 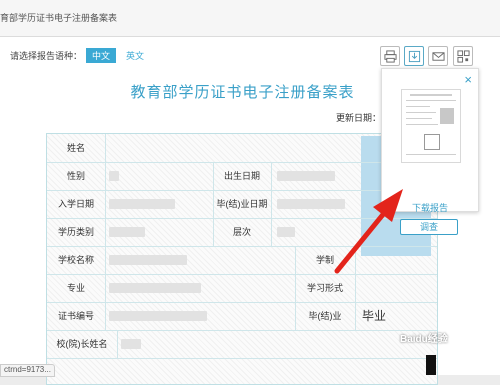 I want to click on query-button: 调查, so click(x=429, y=227).